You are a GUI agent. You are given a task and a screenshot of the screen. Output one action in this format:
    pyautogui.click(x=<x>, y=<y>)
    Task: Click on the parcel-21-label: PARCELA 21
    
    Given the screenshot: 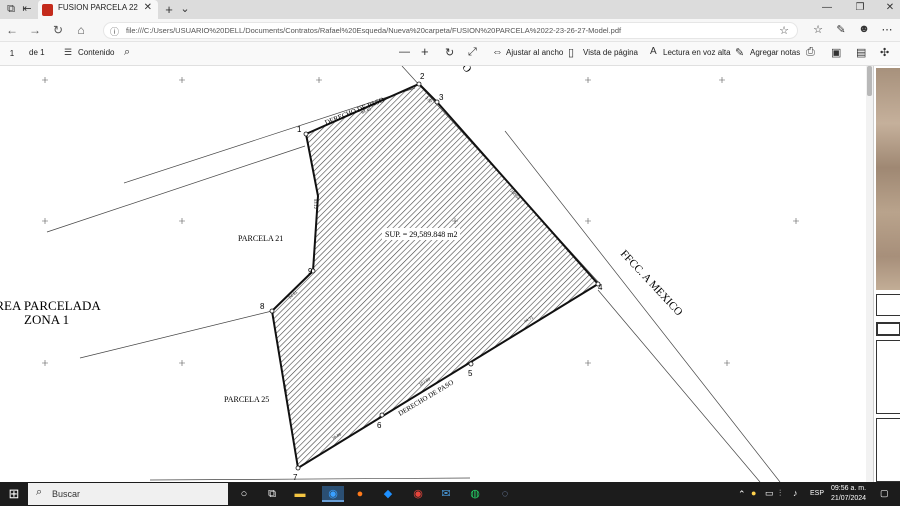 What is the action you would take?
    pyautogui.click(x=260, y=238)
    